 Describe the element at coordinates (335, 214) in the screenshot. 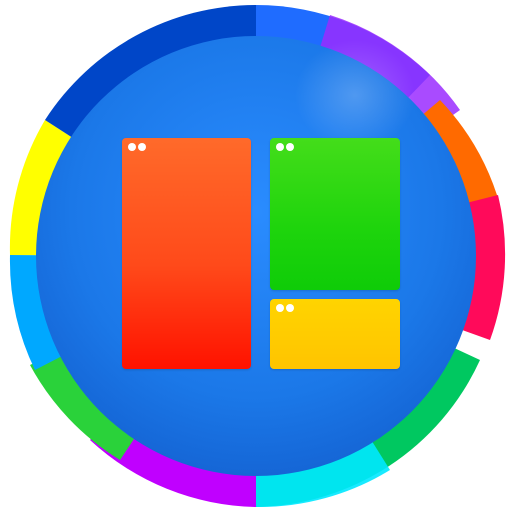

I see `top-right-pane` at that location.